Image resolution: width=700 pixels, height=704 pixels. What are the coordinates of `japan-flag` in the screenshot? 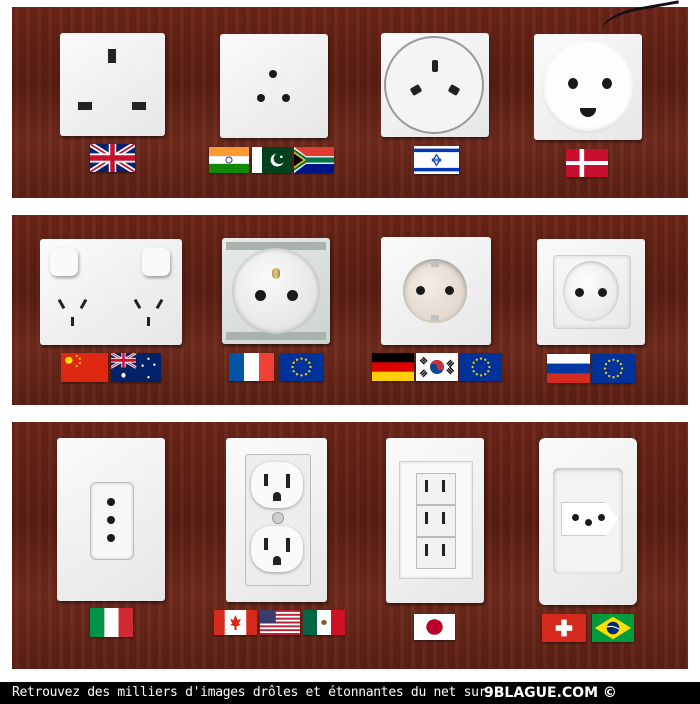 It's located at (434, 627).